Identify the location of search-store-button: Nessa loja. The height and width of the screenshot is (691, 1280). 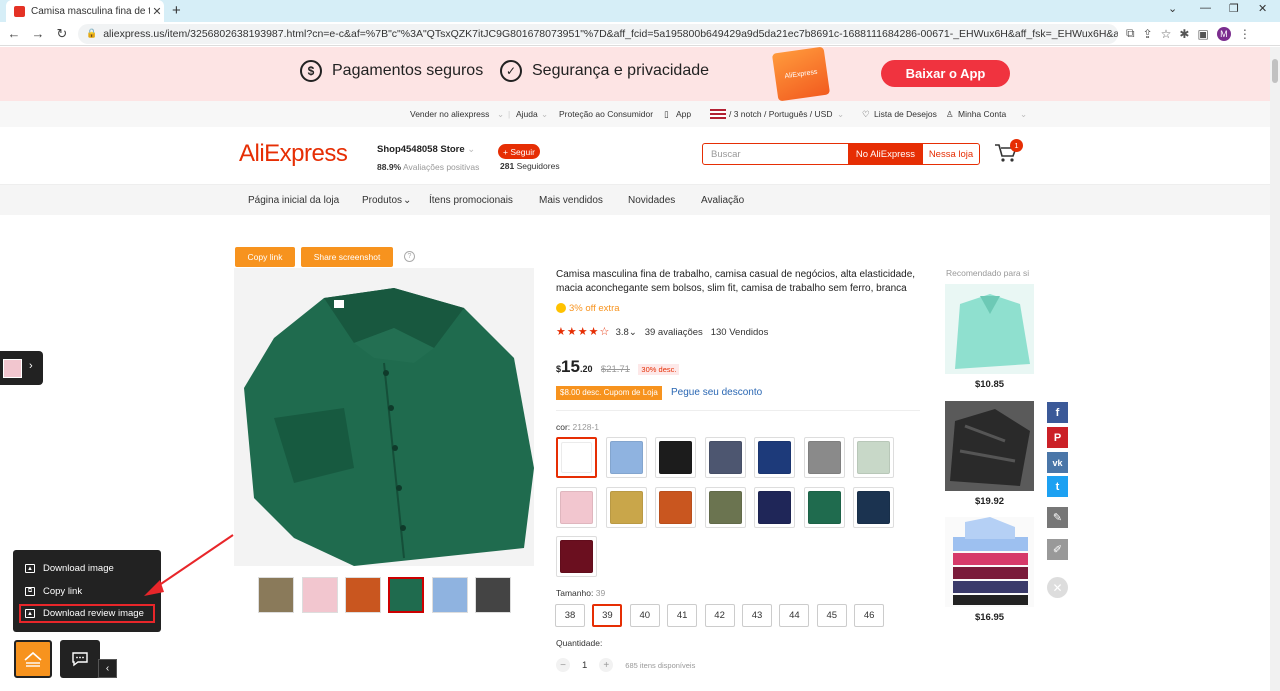
(951, 154).